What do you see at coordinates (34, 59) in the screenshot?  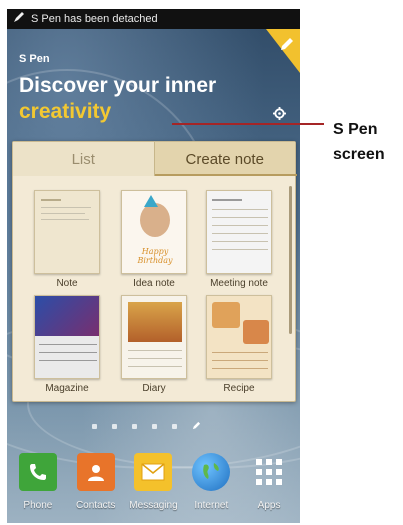 I see `spen-small-title: S Pen` at bounding box center [34, 59].